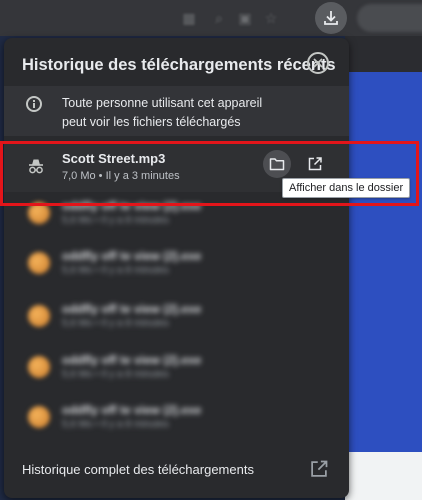 This screenshot has width=422, height=500. I want to click on full-history-label: Historique complet des téléchargements, so click(138, 469).